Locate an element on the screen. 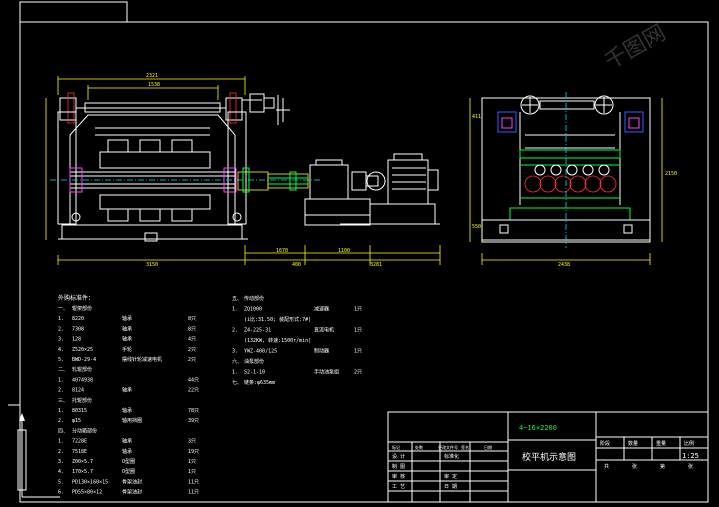  note-name: 7308 is located at coordinates (78, 329).